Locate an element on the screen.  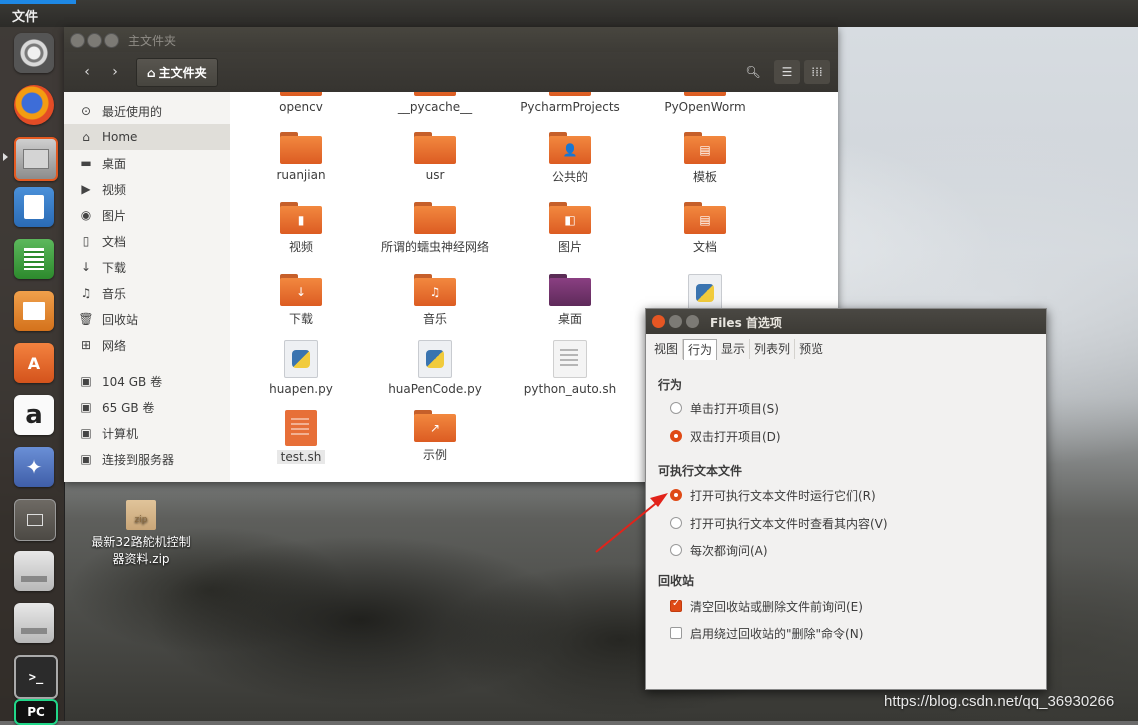
forward-button: › is located at coordinates (115, 72).